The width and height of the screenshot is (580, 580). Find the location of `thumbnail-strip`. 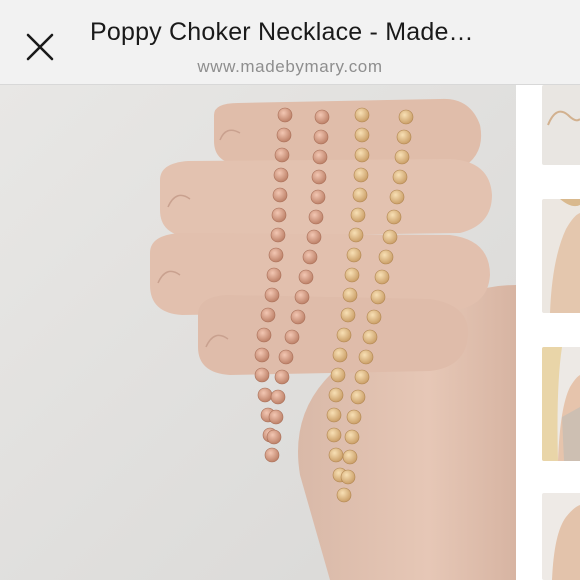

thumbnail-strip is located at coordinates (548, 332).